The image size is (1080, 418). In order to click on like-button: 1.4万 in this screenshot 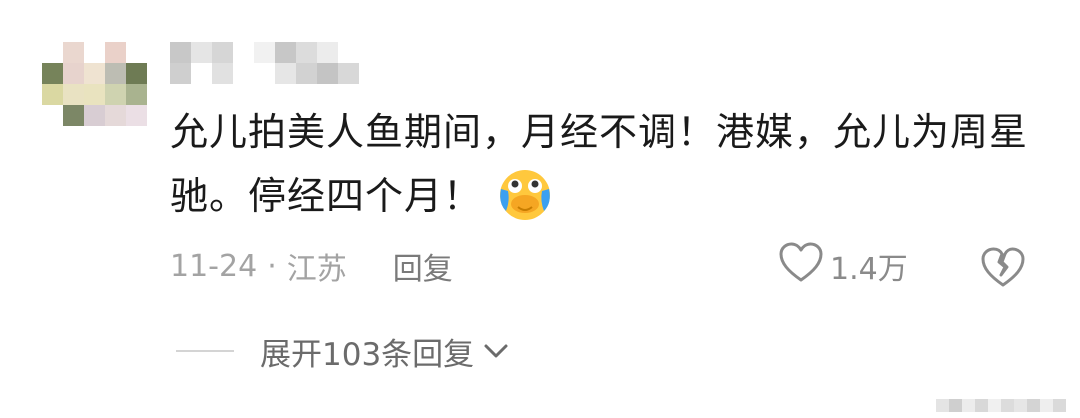, I will do `click(843, 266)`.